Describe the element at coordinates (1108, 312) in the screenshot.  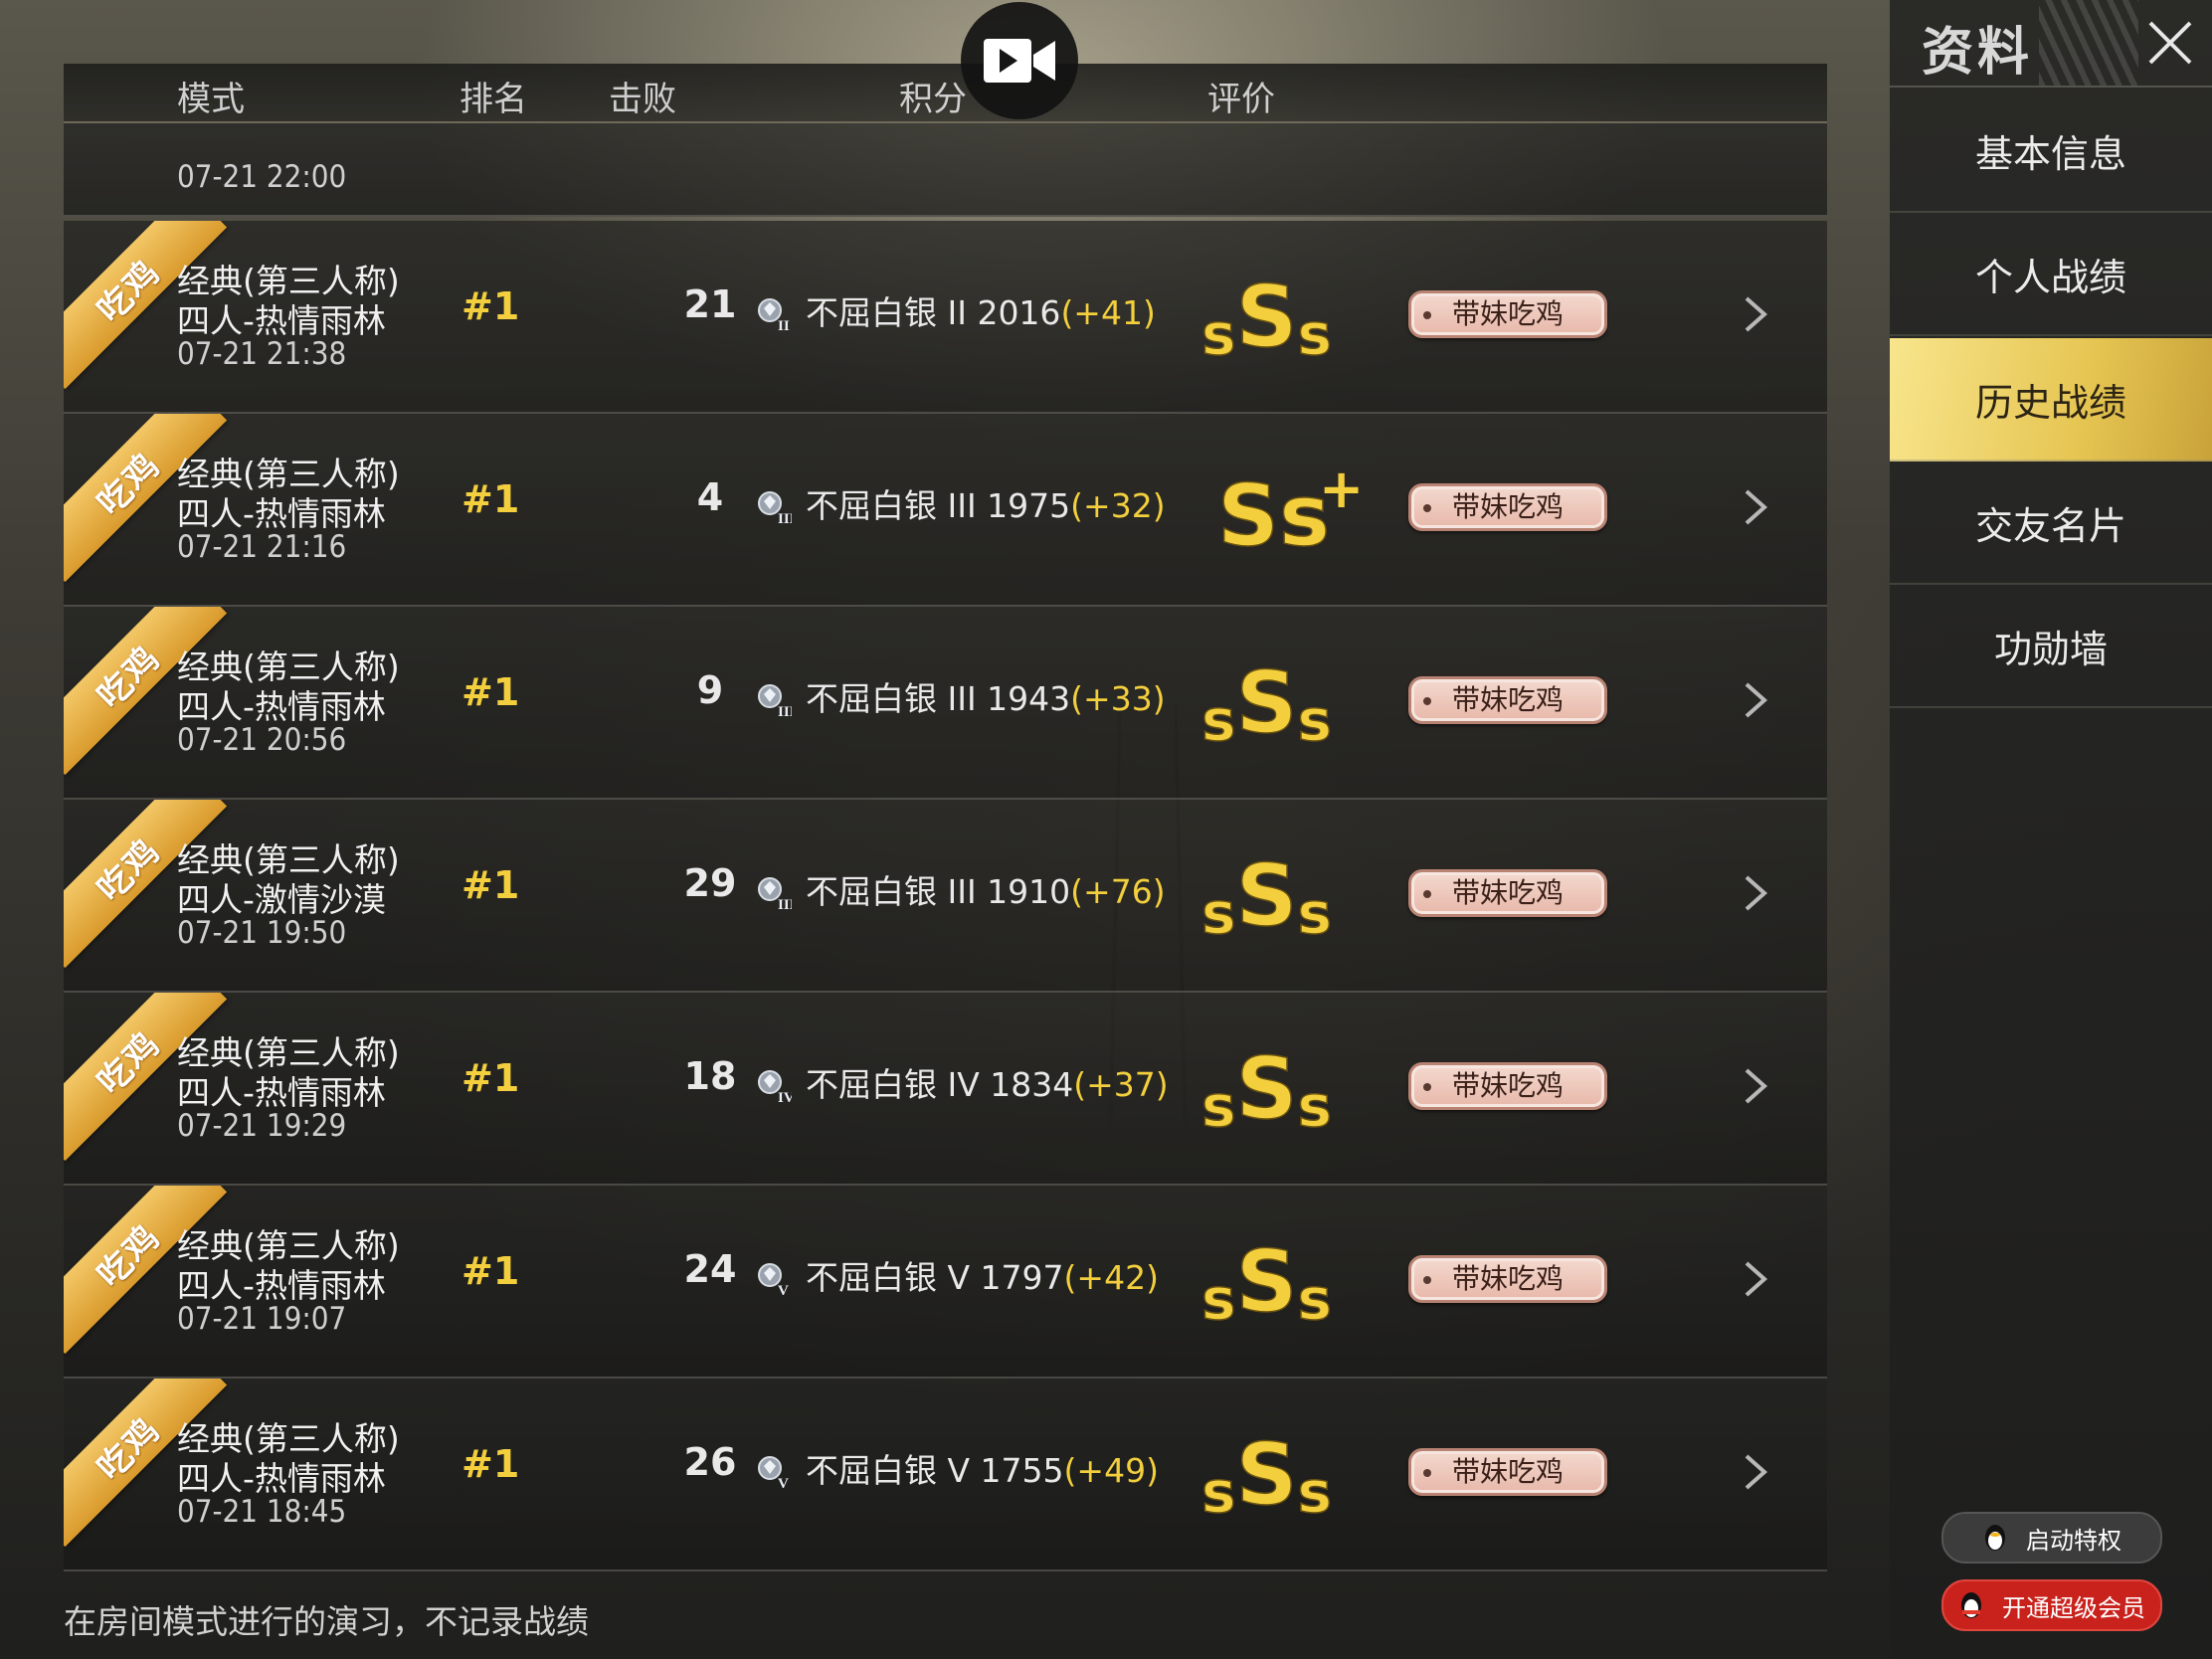
I see `score-delta: (+41)` at that location.